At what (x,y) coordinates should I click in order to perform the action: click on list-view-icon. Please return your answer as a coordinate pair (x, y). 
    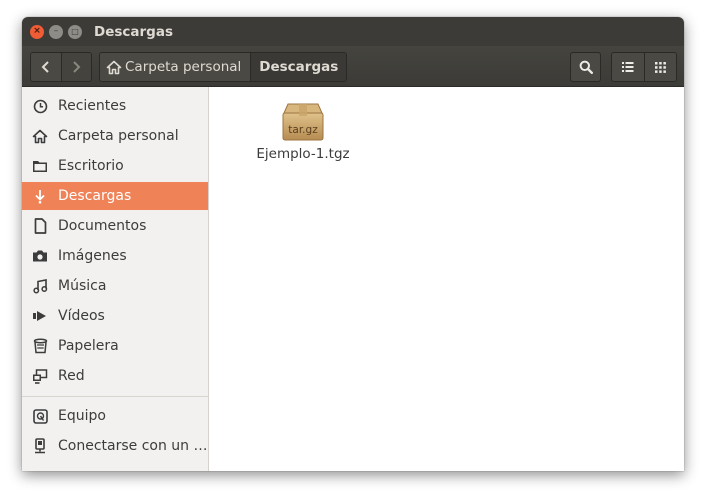
    Looking at the image, I should click on (627, 67).